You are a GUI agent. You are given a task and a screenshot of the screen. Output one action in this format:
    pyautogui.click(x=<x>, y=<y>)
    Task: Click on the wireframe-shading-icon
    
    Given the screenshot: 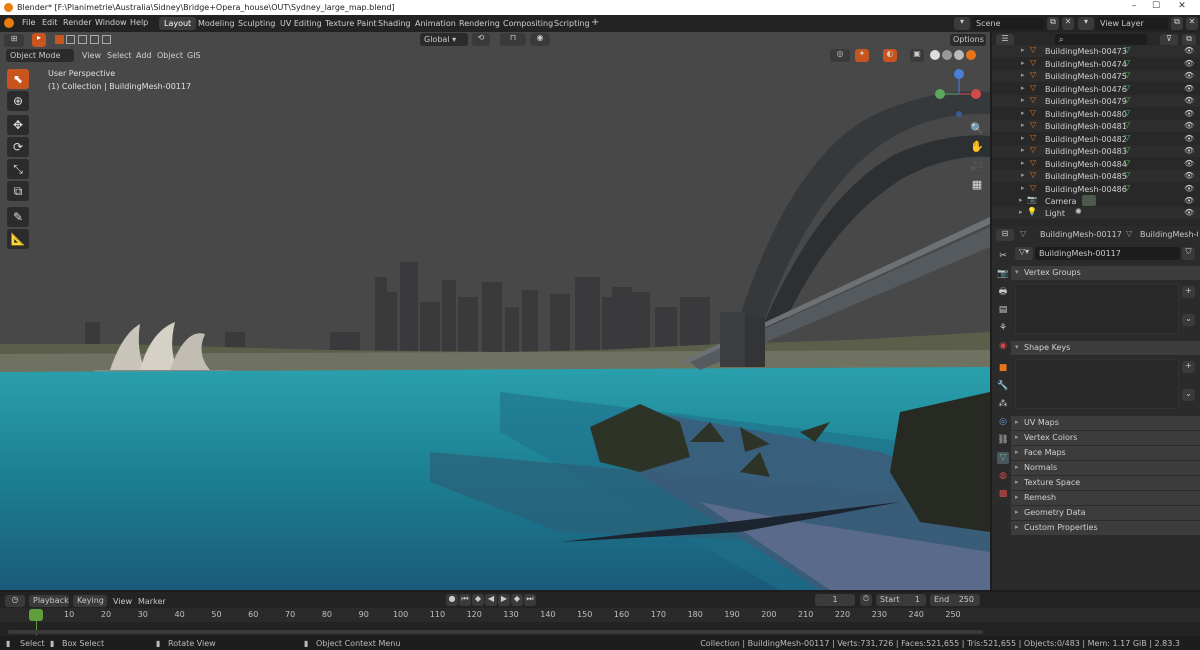 What is the action you would take?
    pyautogui.click(x=935, y=55)
    